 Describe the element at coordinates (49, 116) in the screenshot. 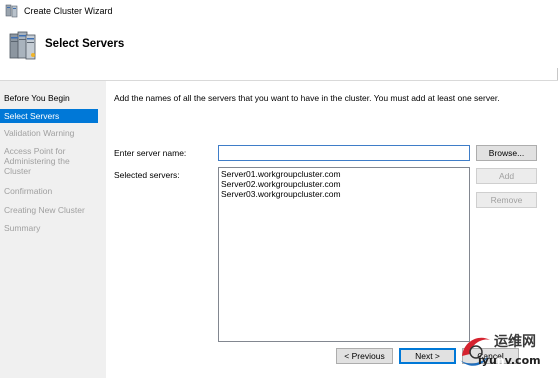

I see `step-select-servers: Select Servers` at that location.